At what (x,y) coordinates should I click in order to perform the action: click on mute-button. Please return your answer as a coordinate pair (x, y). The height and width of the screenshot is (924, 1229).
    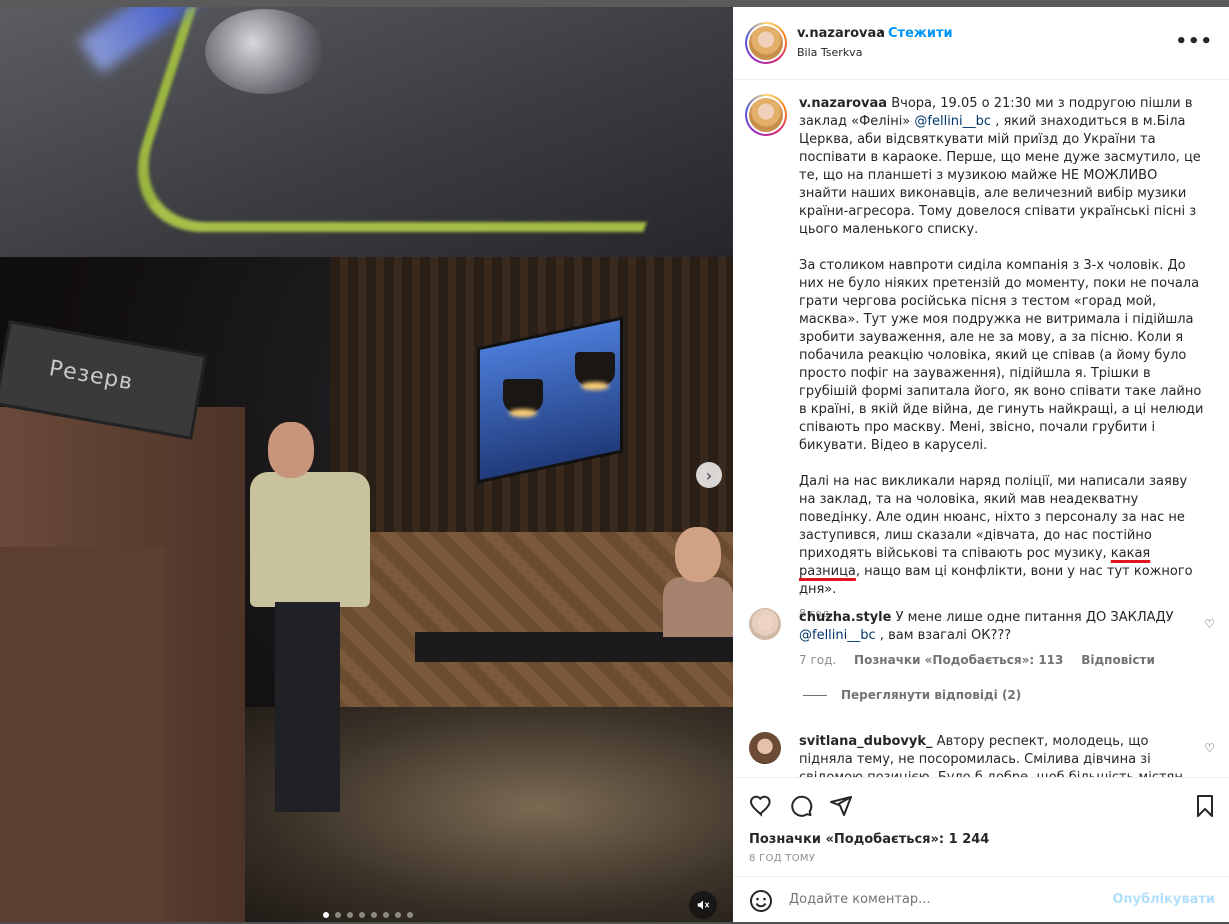
    Looking at the image, I should click on (703, 905).